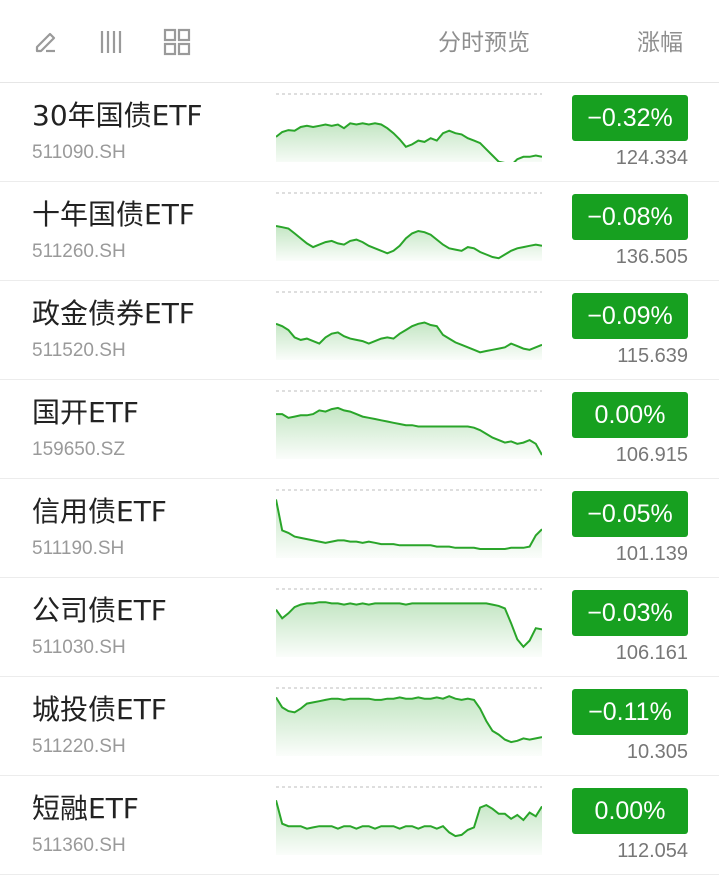 The image size is (719, 875). I want to click on change-badge: −0.03%, so click(630, 613).